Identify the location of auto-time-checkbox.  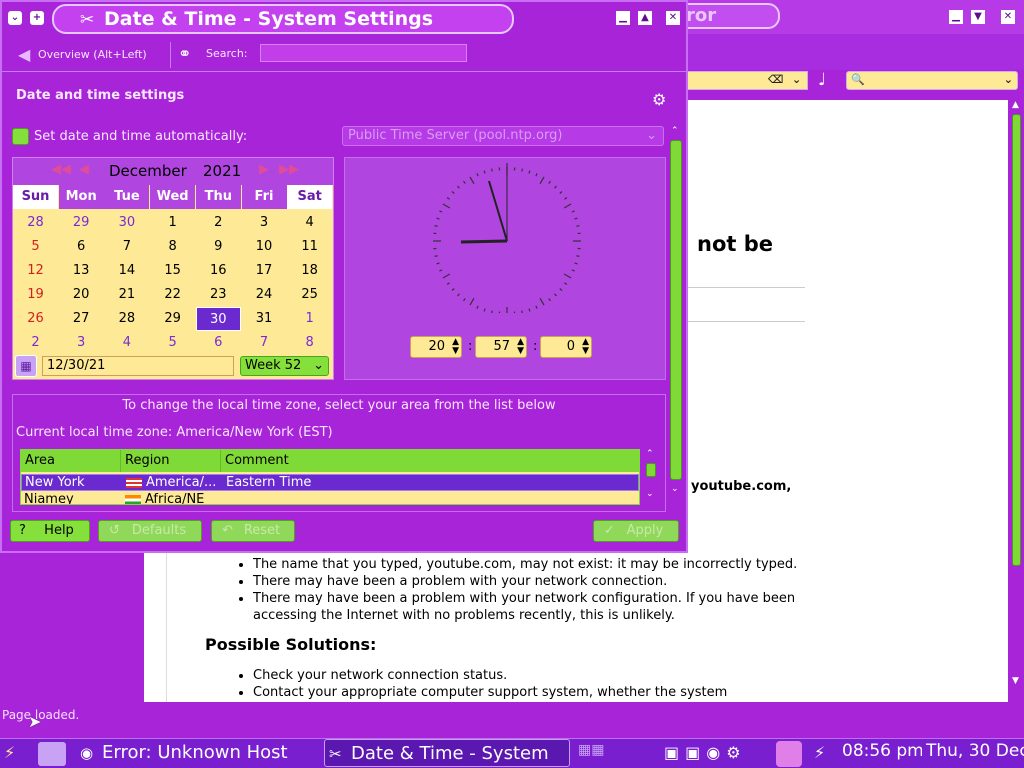
(20, 136).